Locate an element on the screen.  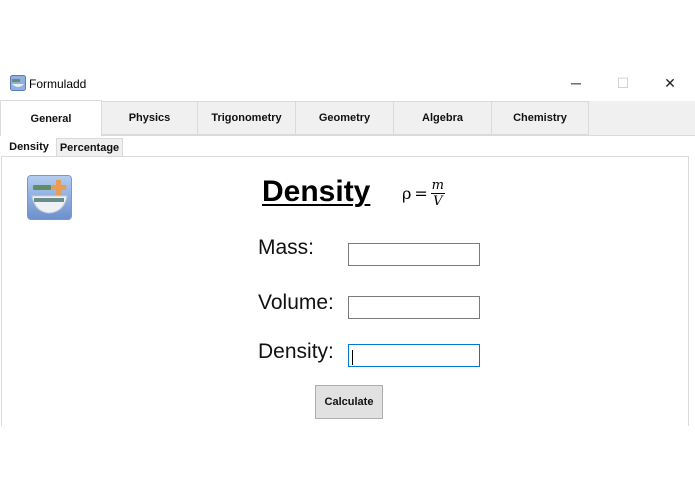
formula-equals: = is located at coordinates (421, 193).